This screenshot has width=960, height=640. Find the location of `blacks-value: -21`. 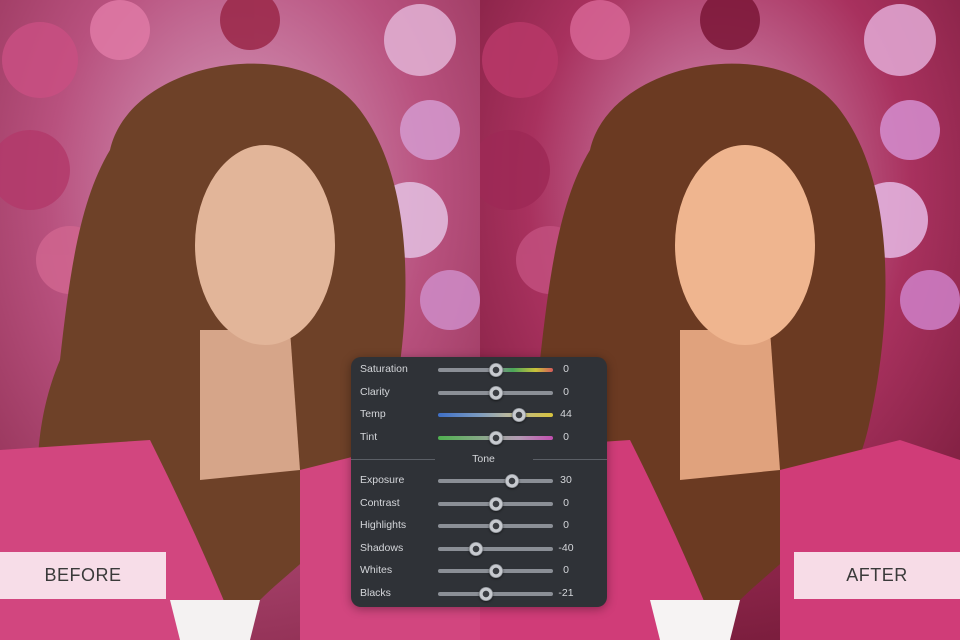

blacks-value: -21 is located at coordinates (566, 593).